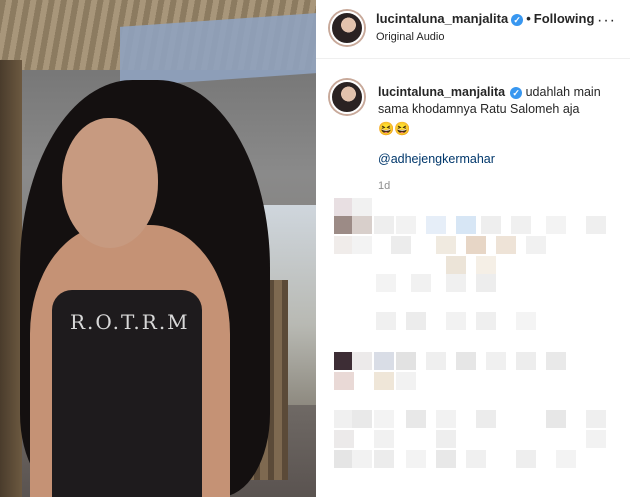 The width and height of the screenshot is (630, 497). What do you see at coordinates (110, 183) in the screenshot?
I see `person-face` at bounding box center [110, 183].